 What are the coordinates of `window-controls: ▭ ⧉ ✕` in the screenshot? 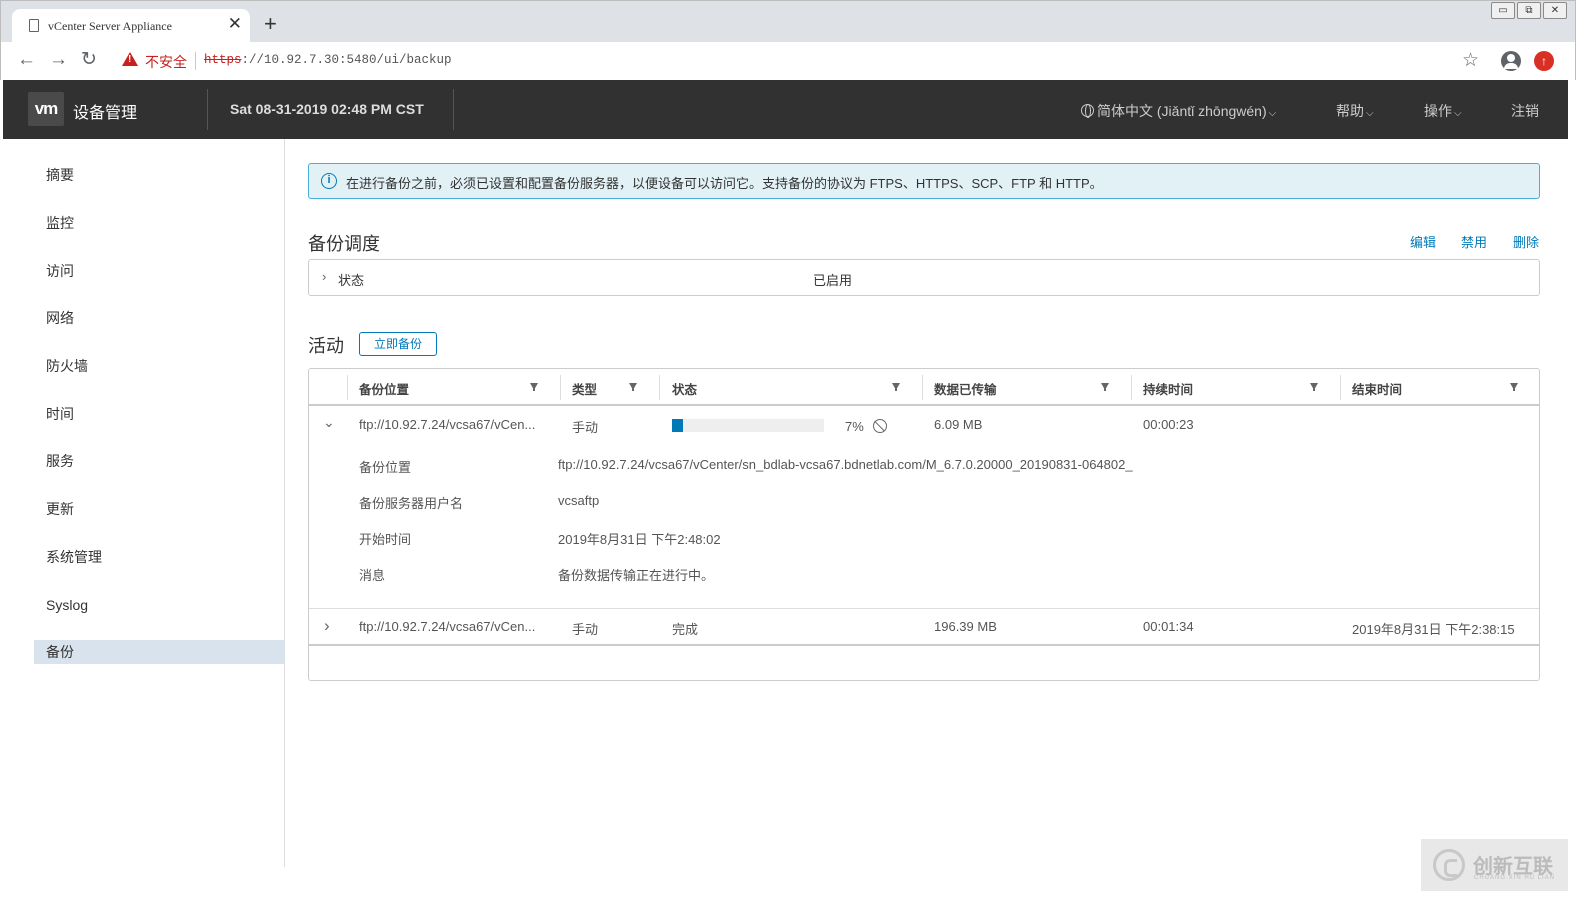 It's located at (1529, 10).